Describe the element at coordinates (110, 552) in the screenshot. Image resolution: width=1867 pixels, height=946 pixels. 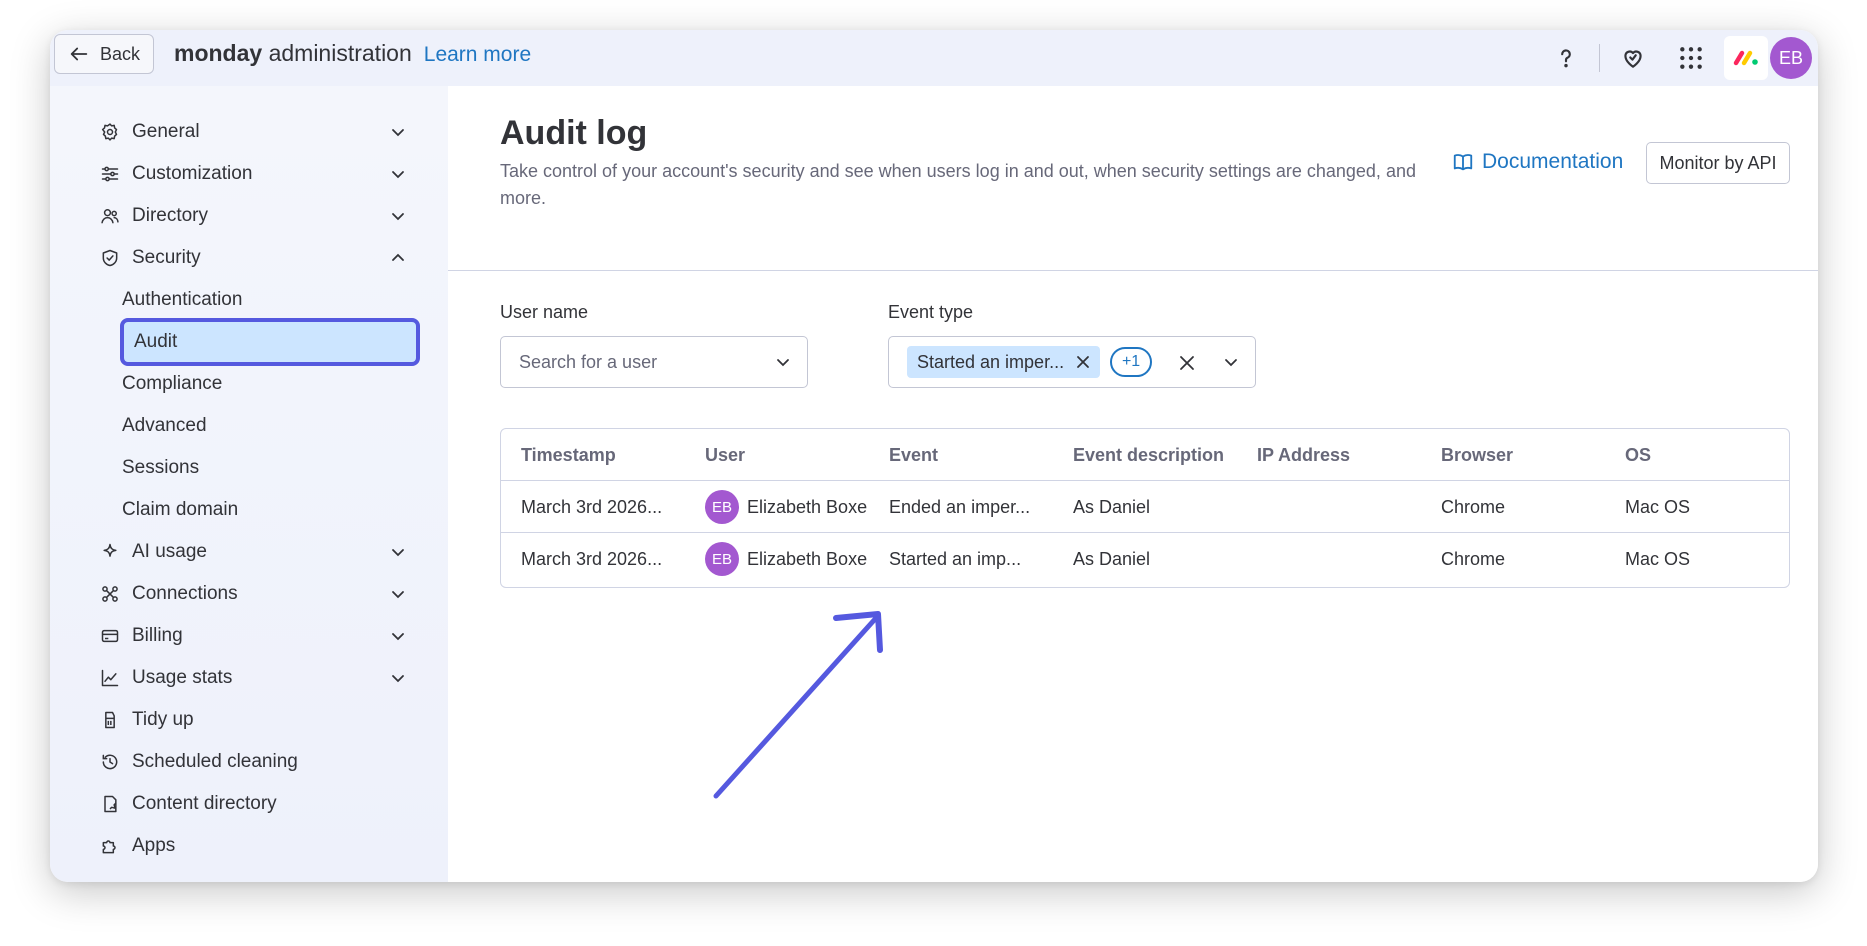
I see `sparkle-icon` at that location.